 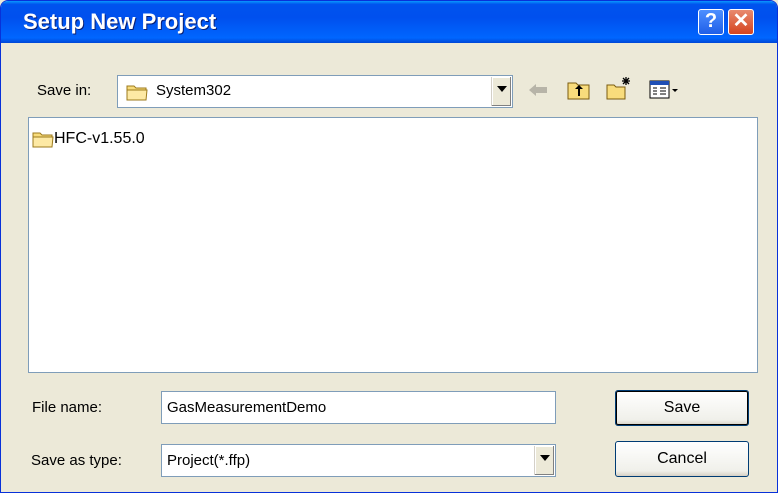 I want to click on save-in-dropdown-arrow, so click(x=501, y=91).